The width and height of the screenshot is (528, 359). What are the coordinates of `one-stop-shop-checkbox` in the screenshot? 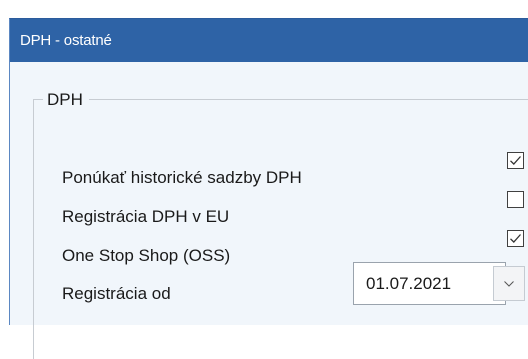 It's located at (515, 238).